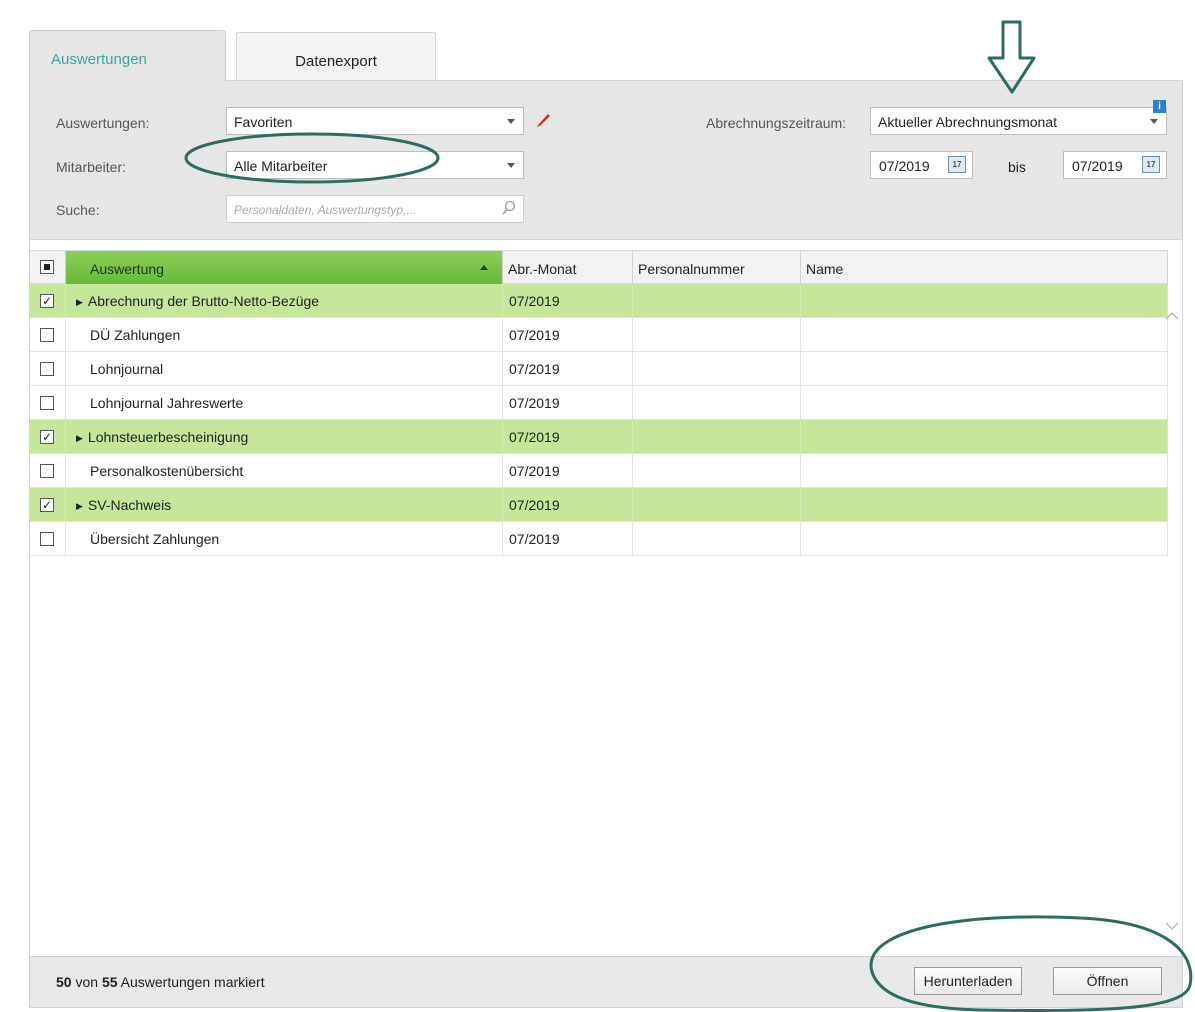 This screenshot has height=1012, width=1195. Describe the element at coordinates (717, 267) in the screenshot. I see `column-header-personalnummer: Personalnummer` at that location.